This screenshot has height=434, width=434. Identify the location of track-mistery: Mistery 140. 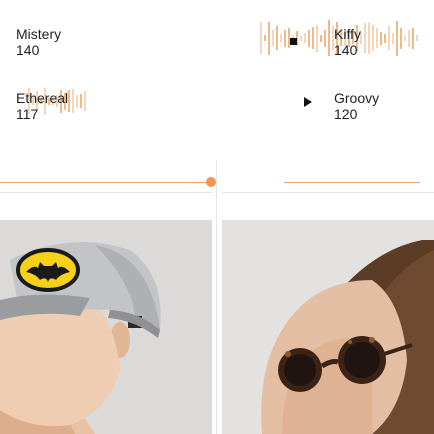
(106, 42).